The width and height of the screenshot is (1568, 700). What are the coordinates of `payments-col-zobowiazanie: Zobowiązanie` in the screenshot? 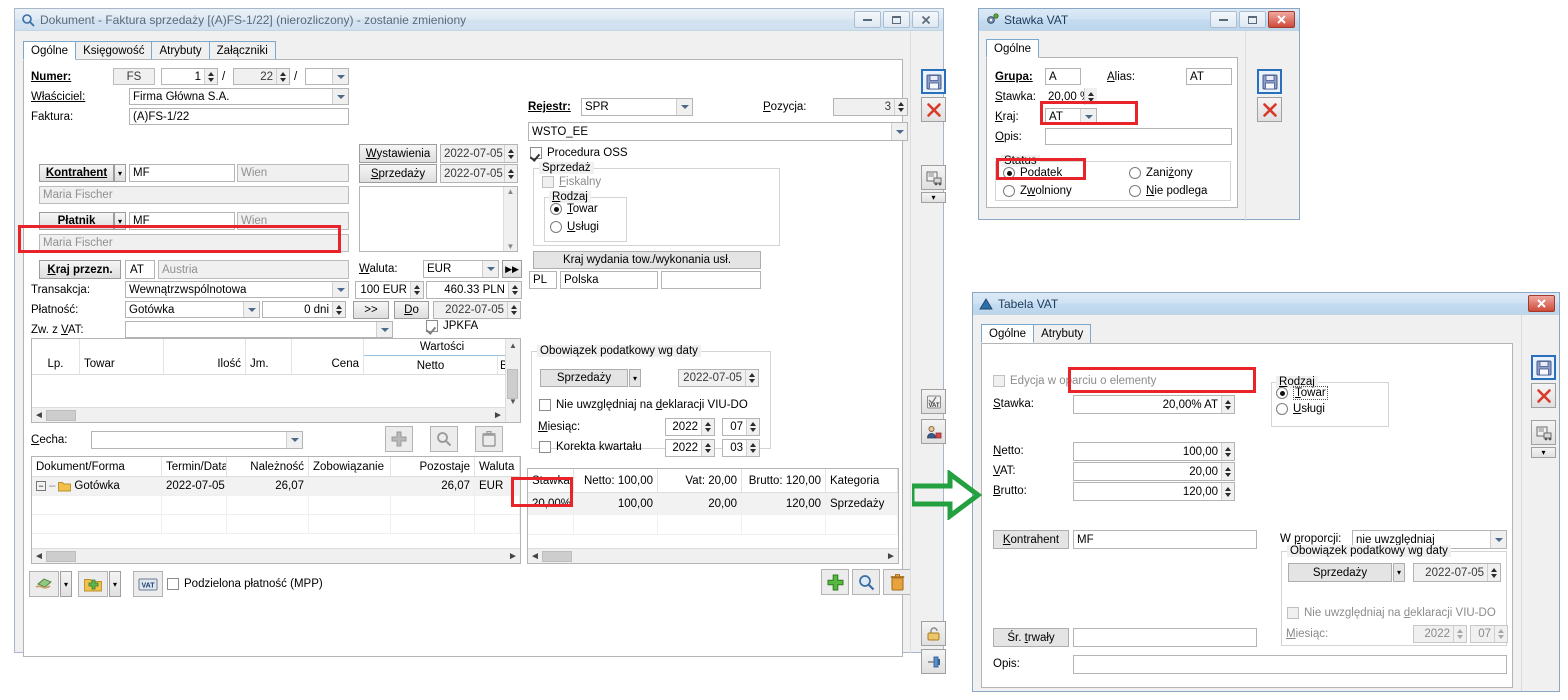 It's located at (350, 466).